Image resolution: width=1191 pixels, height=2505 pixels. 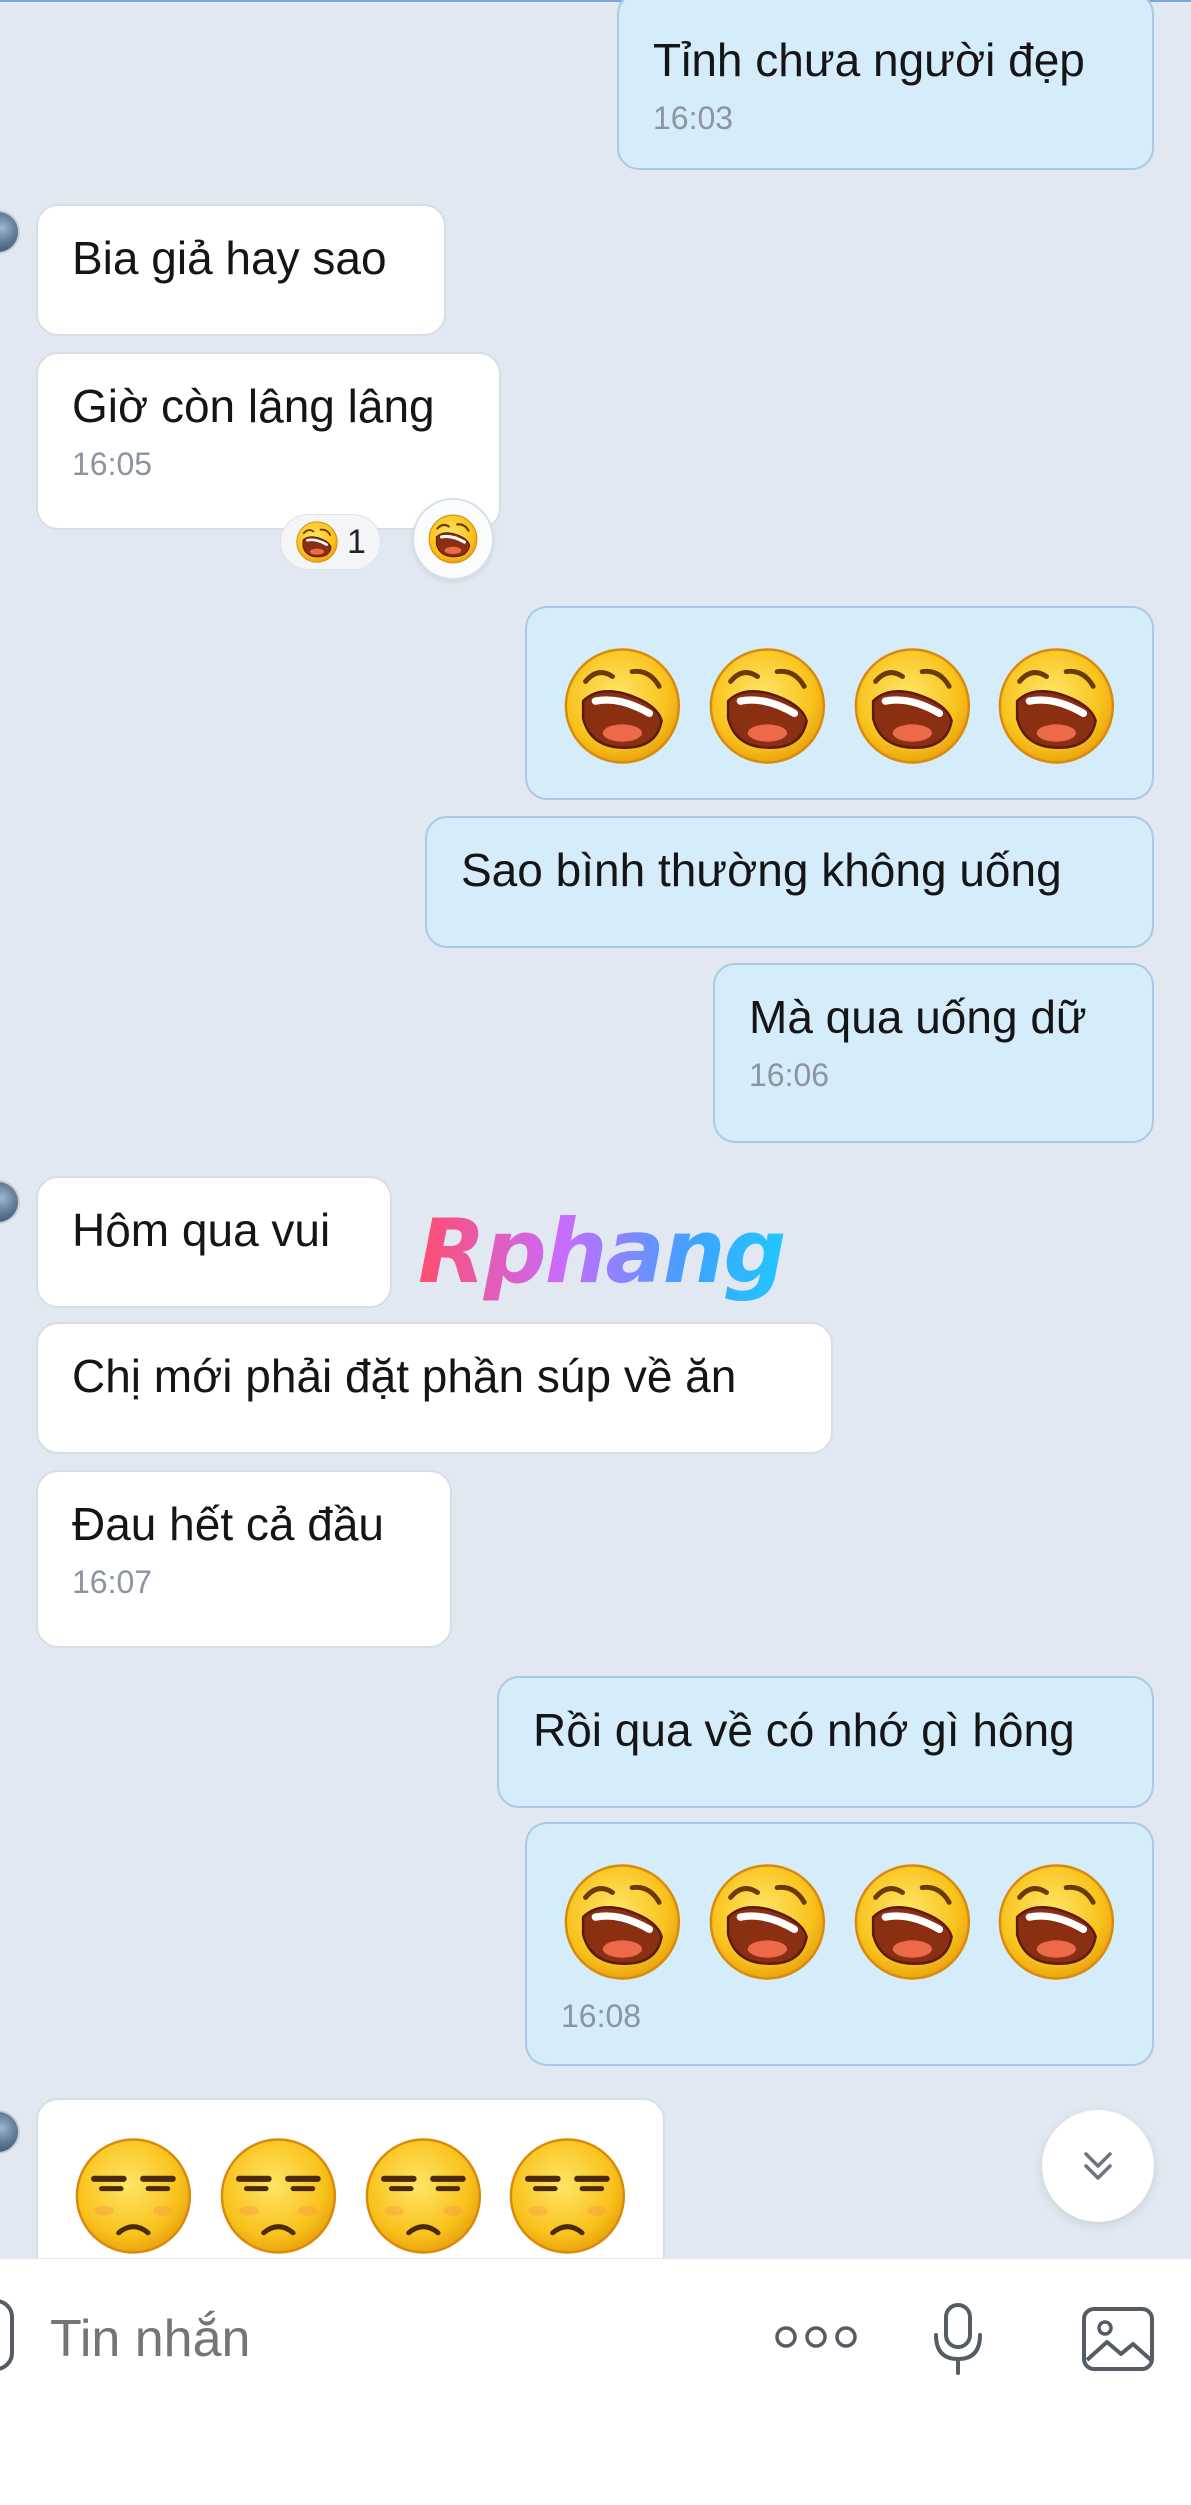 What do you see at coordinates (201, 1230) in the screenshot?
I see `message-text: Hôm qua vui` at bounding box center [201, 1230].